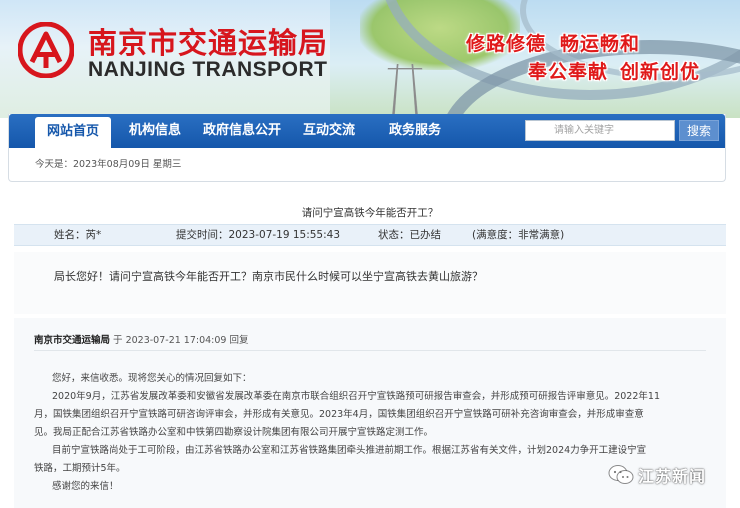 This screenshot has height=508, width=740. What do you see at coordinates (370, 350) in the screenshot?
I see `divider` at bounding box center [370, 350].